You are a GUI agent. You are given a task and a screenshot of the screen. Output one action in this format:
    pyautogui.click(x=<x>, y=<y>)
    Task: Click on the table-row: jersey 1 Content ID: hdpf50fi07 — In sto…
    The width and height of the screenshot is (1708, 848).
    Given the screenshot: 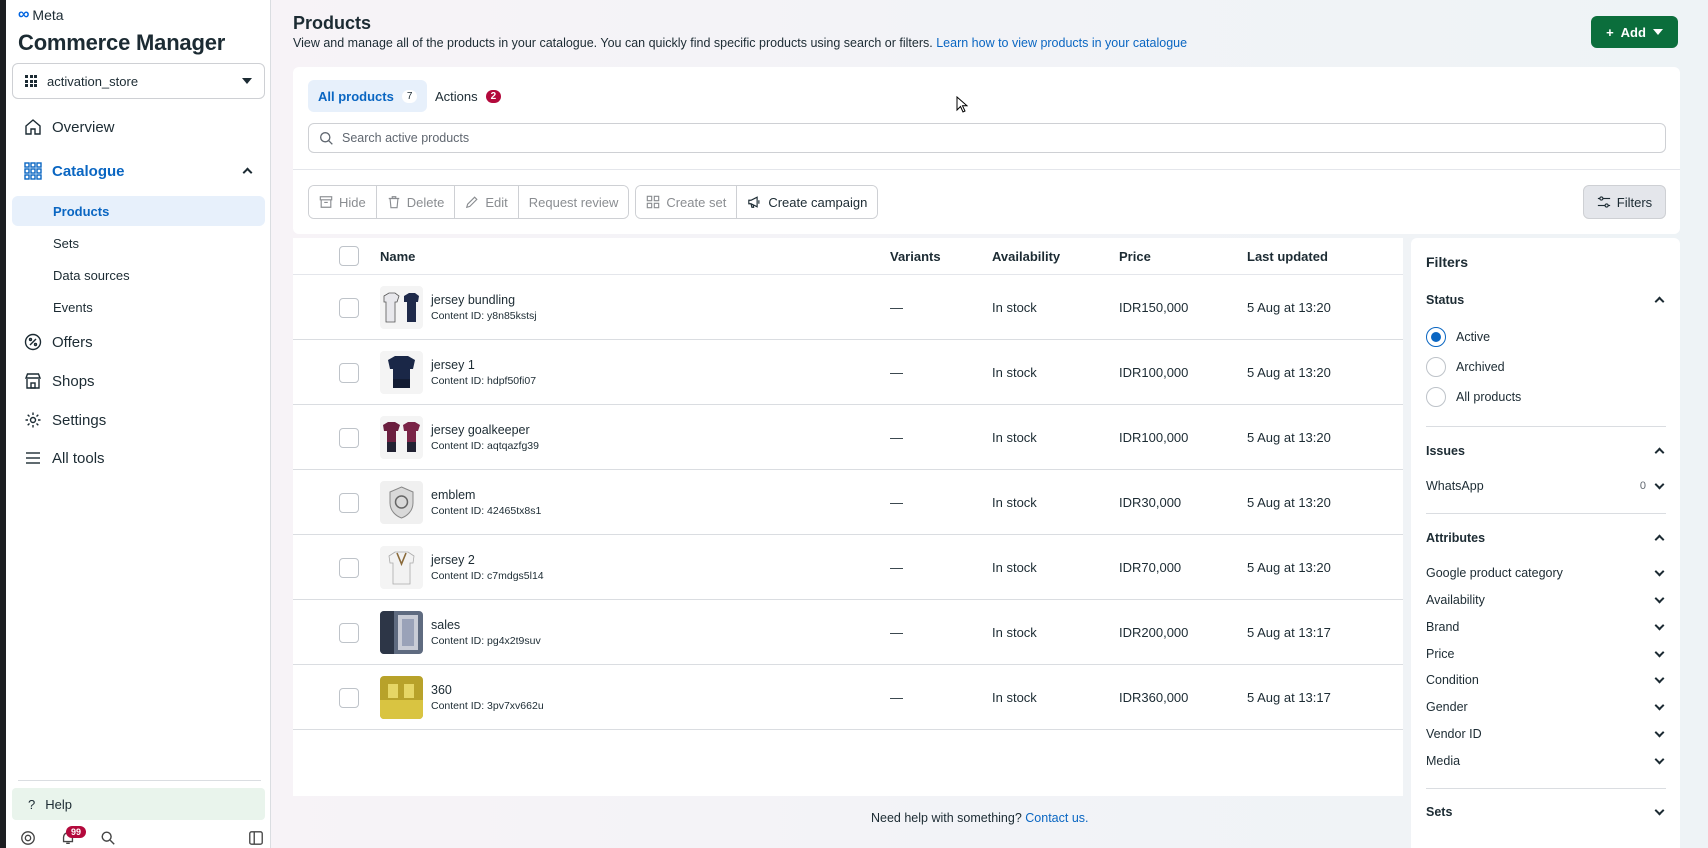 What is the action you would take?
    pyautogui.click(x=848, y=372)
    